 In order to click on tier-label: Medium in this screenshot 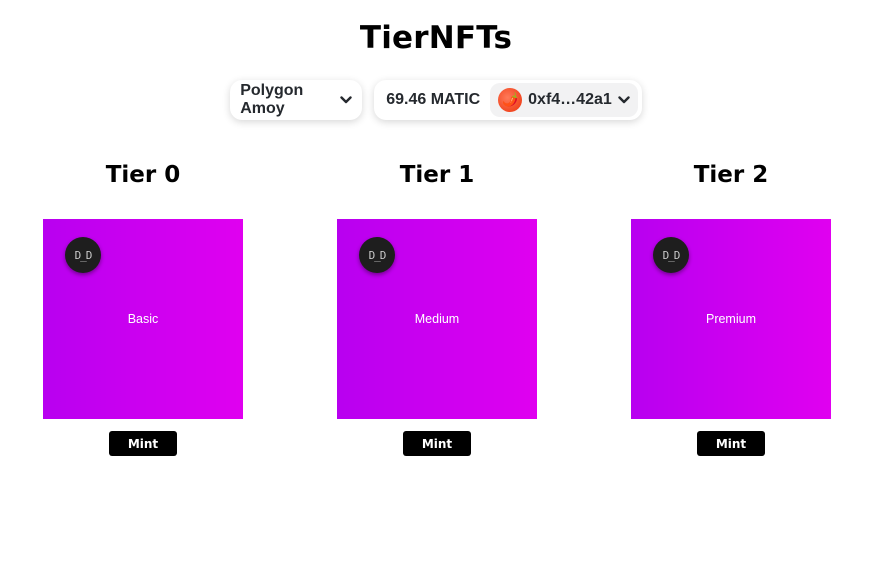, I will do `click(437, 319)`.